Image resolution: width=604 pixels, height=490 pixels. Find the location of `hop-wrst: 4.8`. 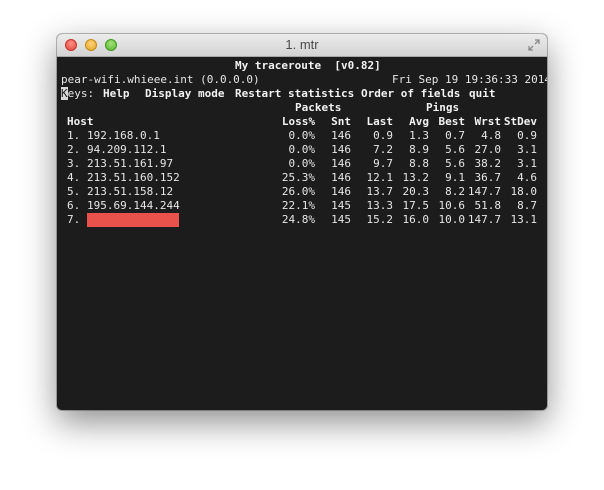

hop-wrst: 4.8 is located at coordinates (491, 135).